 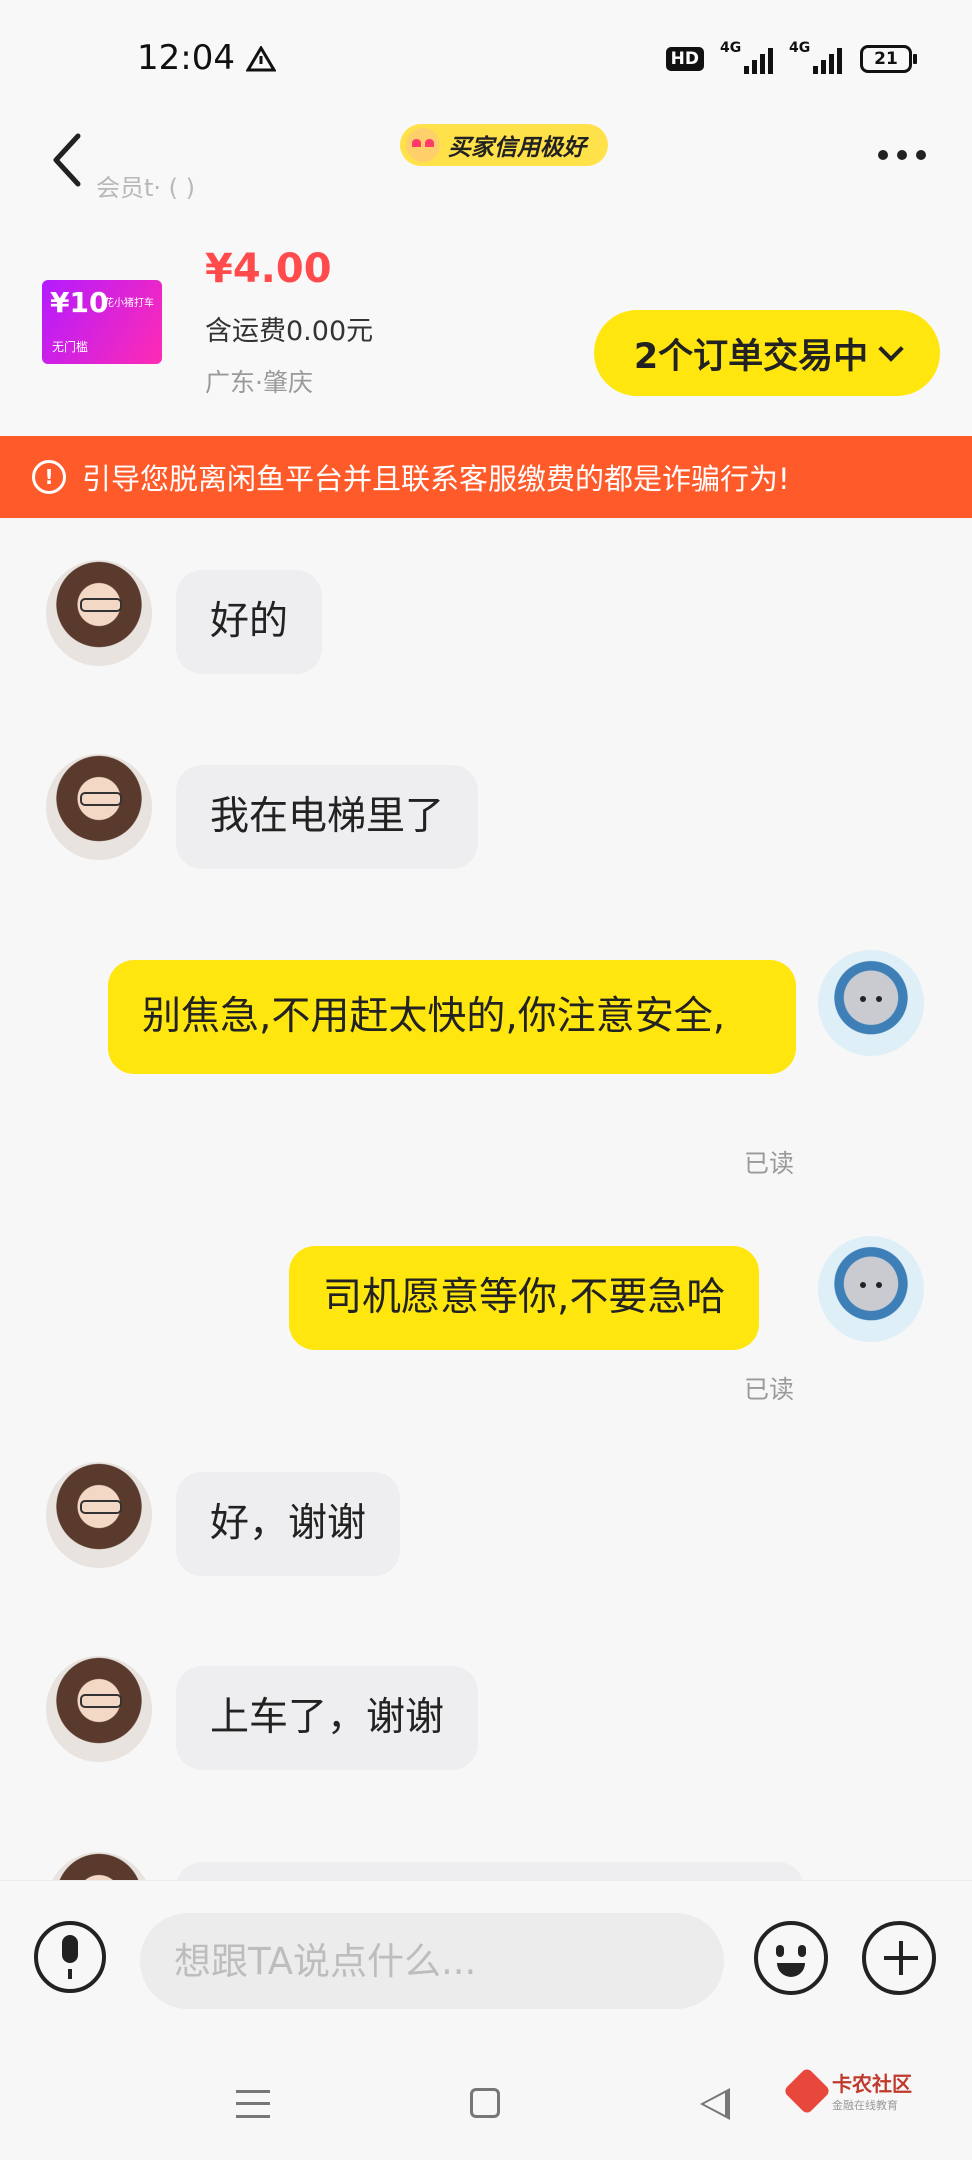 I want to click on message-bubble-incoming, so click(x=490, y=1871).